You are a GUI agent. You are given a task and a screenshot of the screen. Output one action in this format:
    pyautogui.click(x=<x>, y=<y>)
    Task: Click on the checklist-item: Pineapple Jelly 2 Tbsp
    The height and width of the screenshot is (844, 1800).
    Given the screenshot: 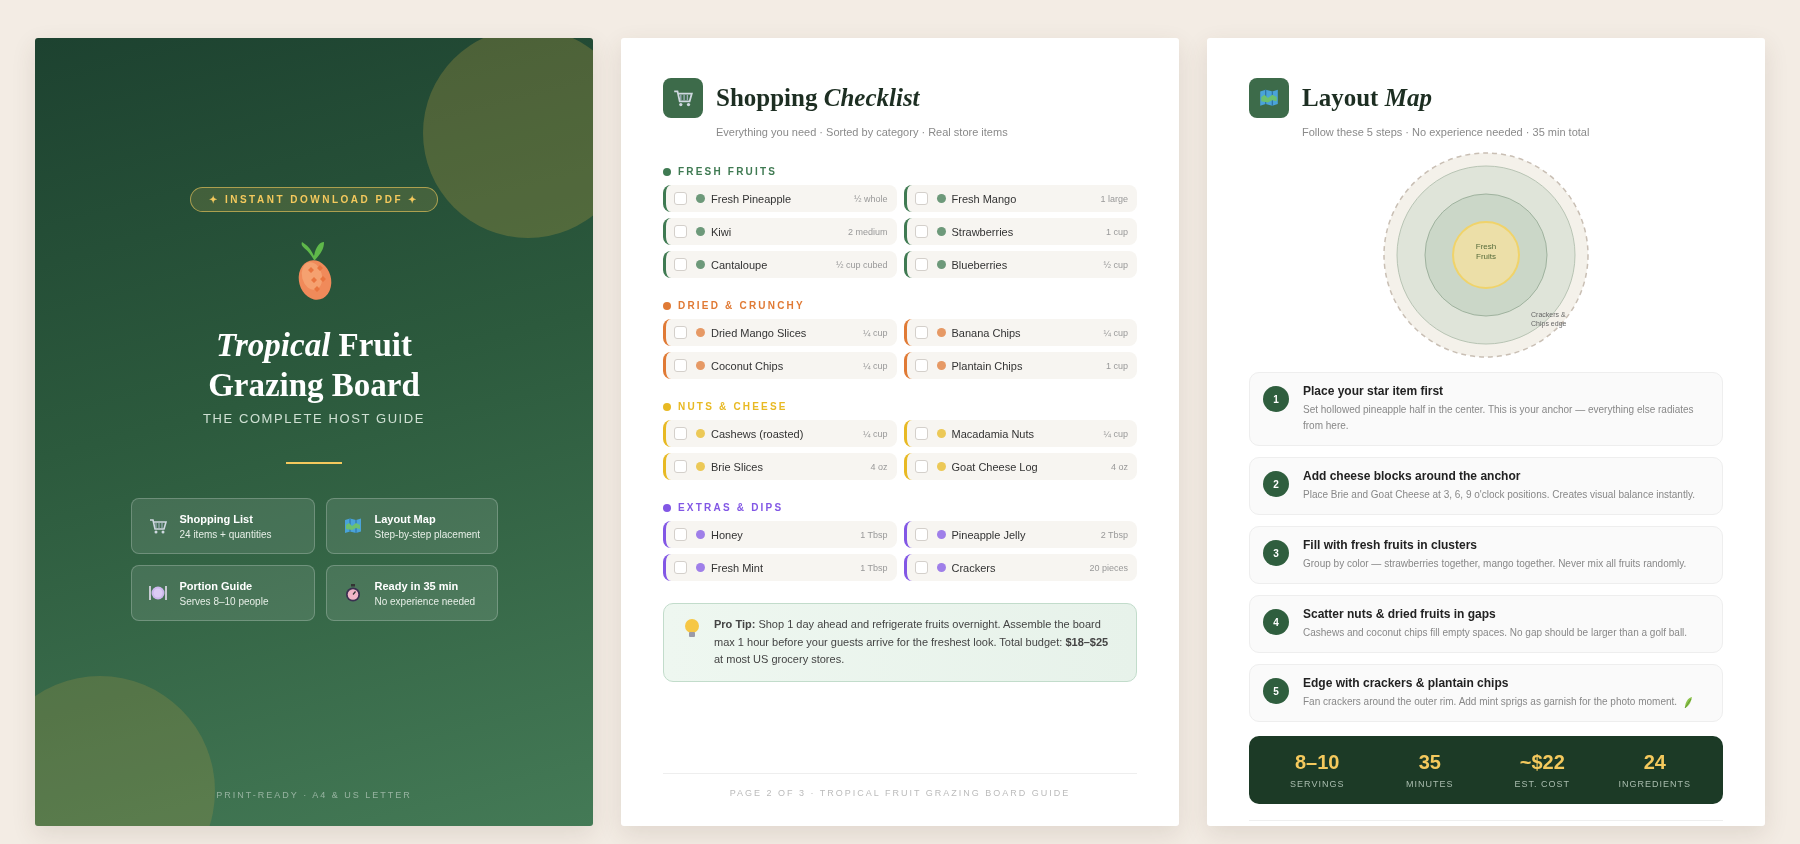 What is the action you would take?
    pyautogui.click(x=1020, y=534)
    